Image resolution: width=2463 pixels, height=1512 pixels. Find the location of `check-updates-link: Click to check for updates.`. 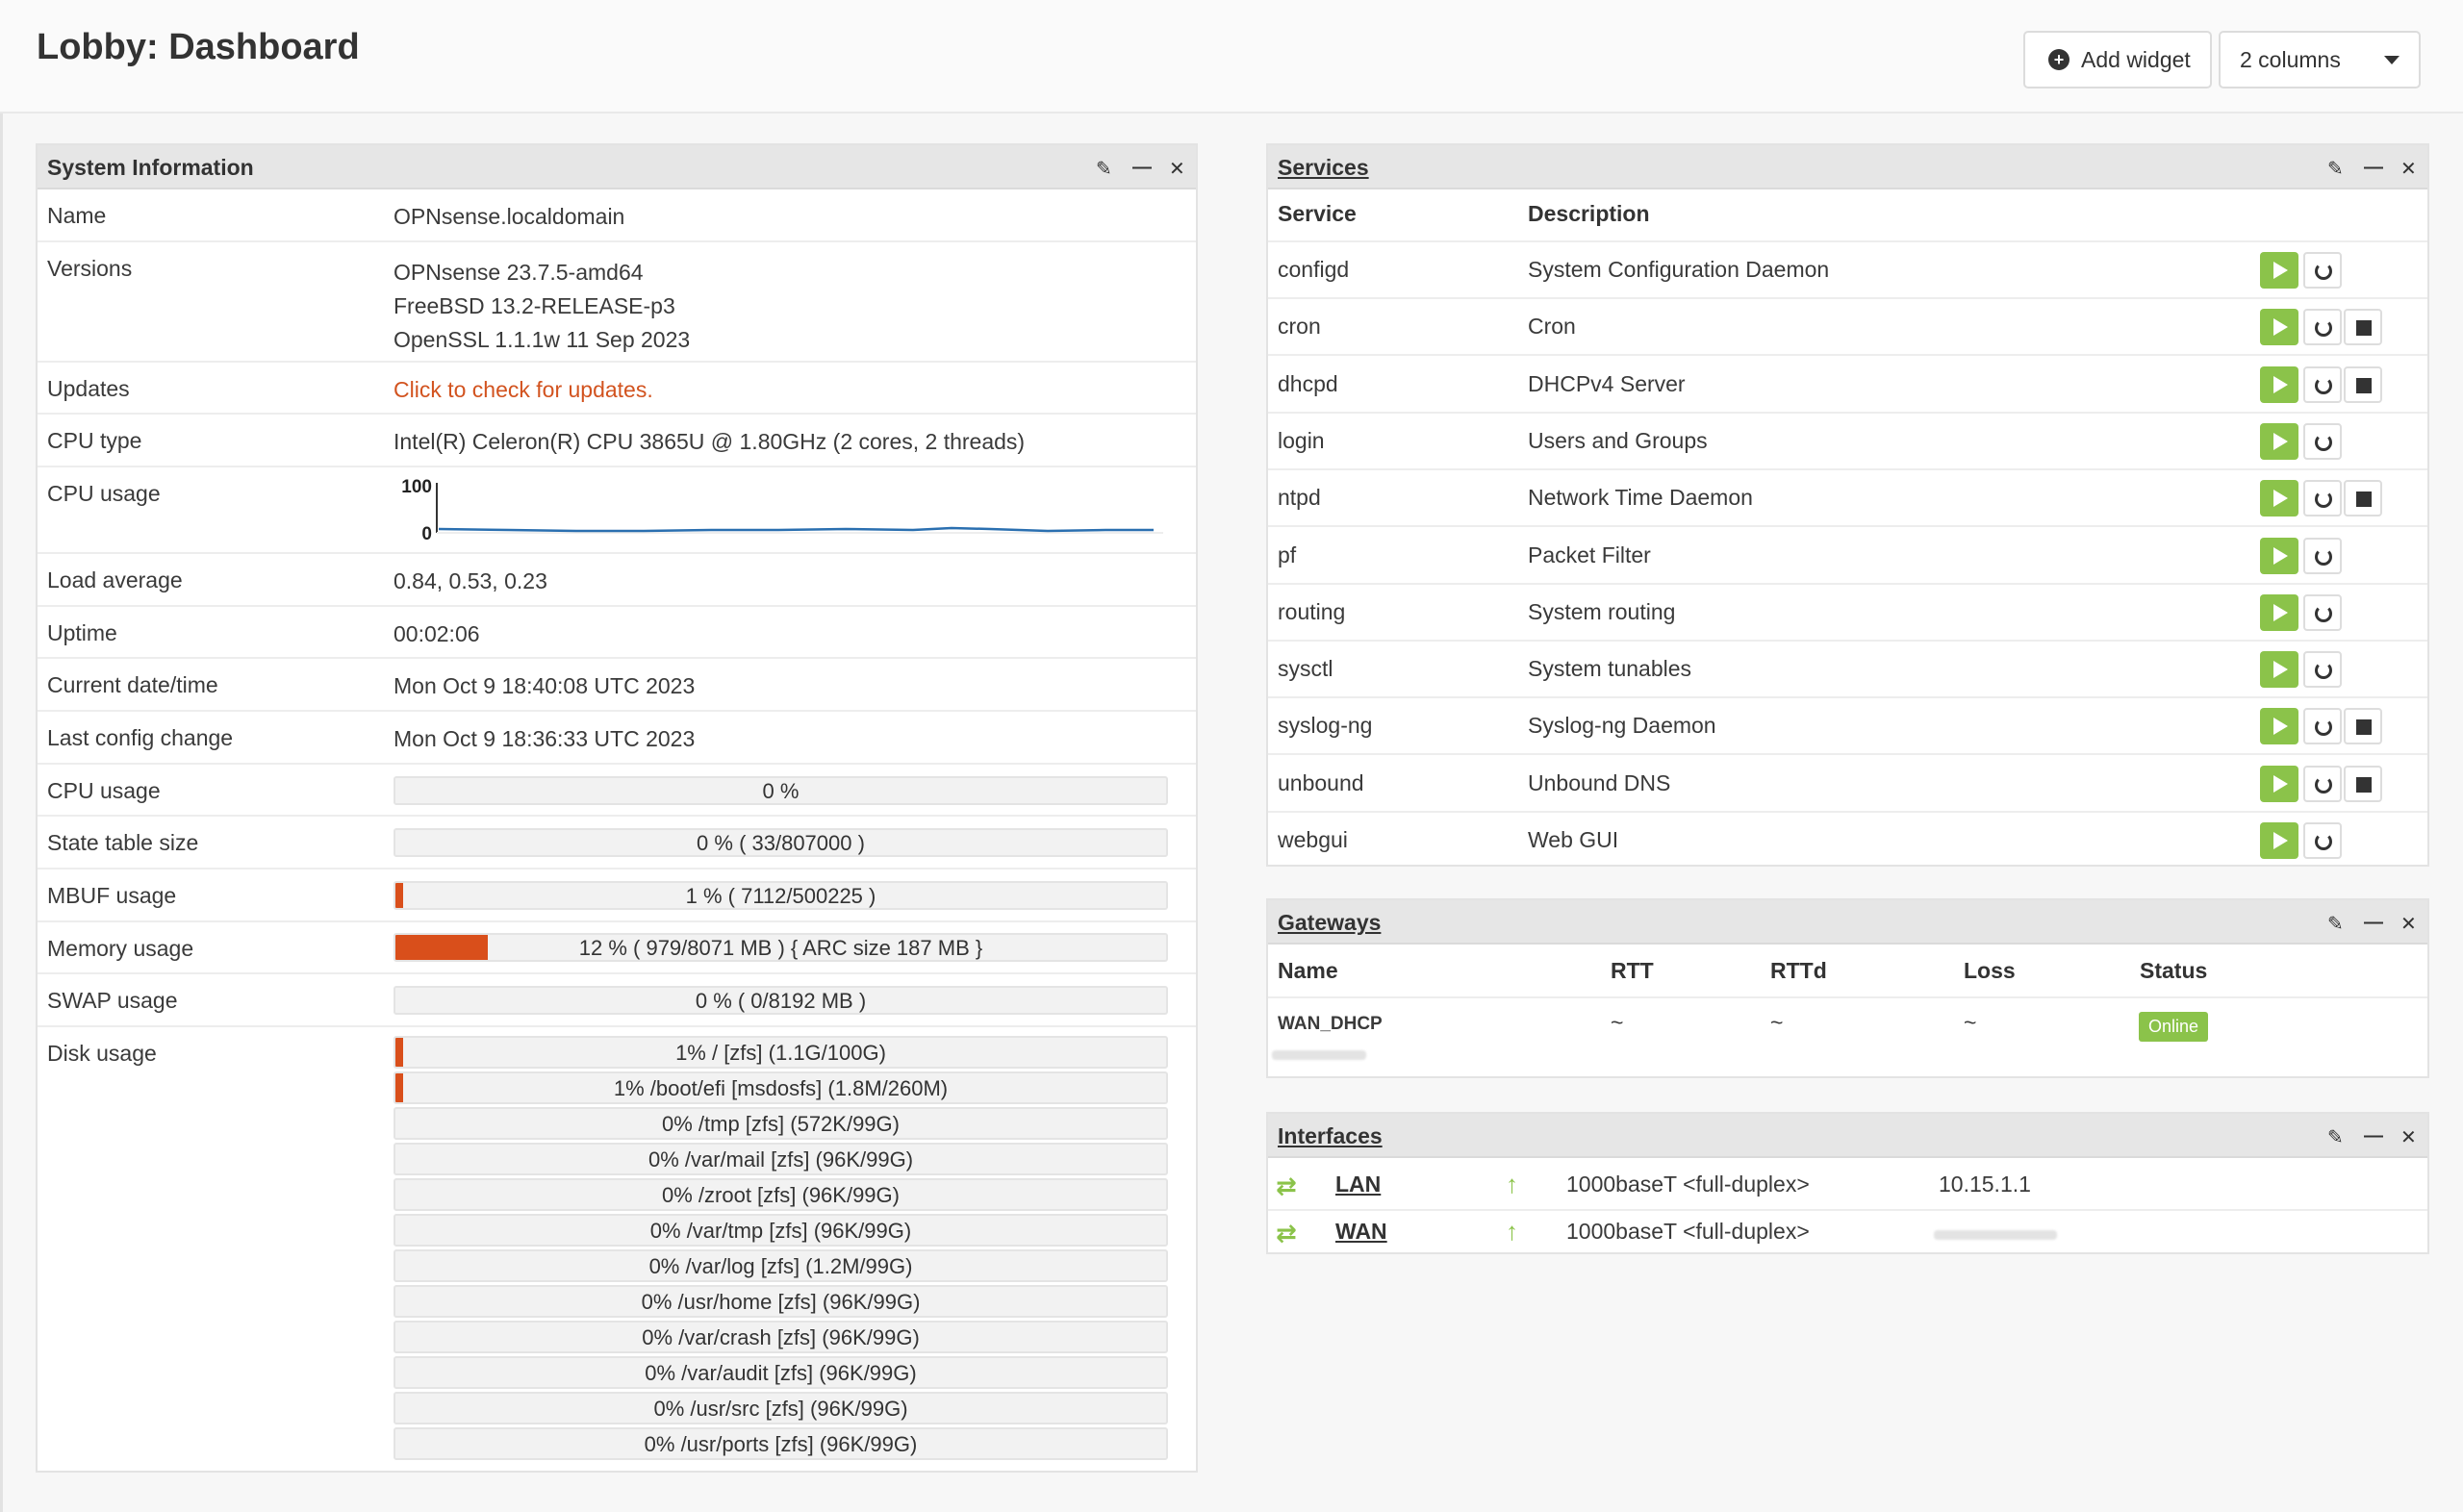

check-updates-link: Click to check for updates. is located at coordinates (523, 390).